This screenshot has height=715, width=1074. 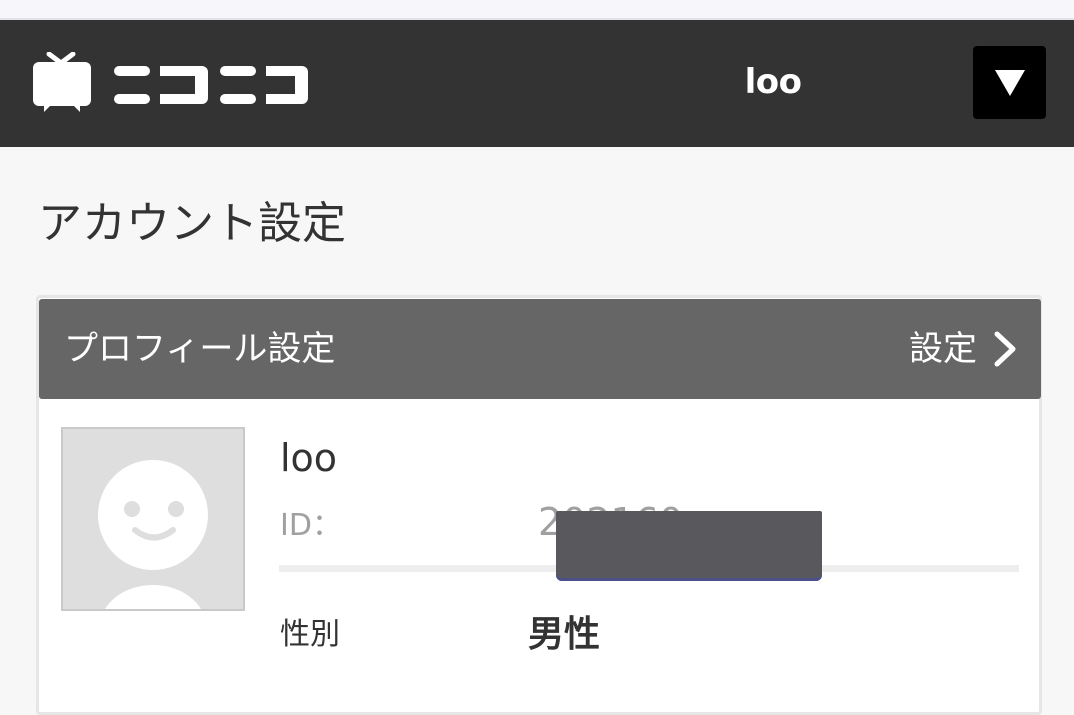 What do you see at coordinates (564, 634) in the screenshot?
I see `gender-value: 男性` at bounding box center [564, 634].